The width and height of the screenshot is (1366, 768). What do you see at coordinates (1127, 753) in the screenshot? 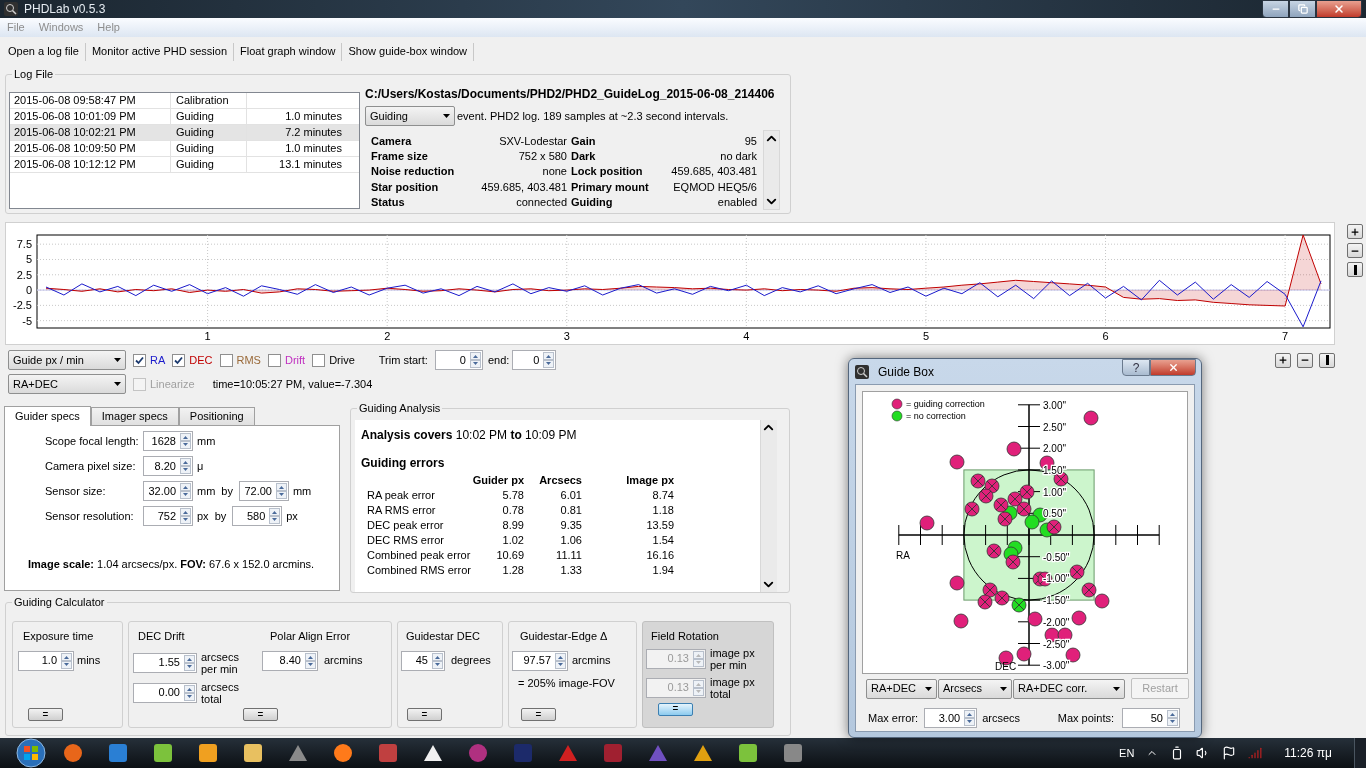
I see `language-indicator: EN` at bounding box center [1127, 753].